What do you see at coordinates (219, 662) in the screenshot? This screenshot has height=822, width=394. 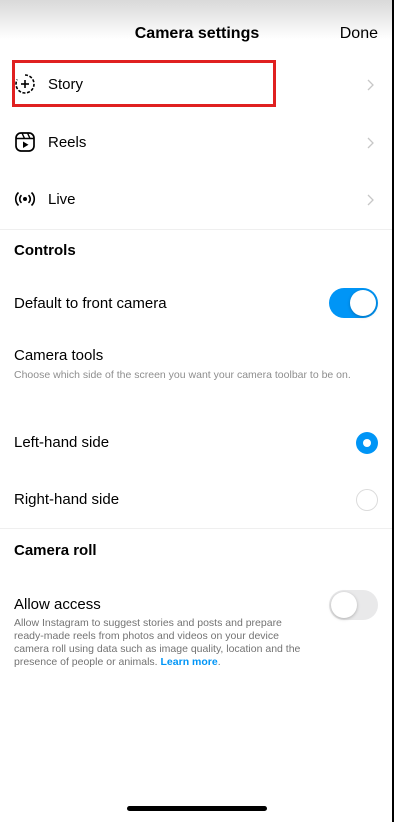 I see `link-period: .` at bounding box center [219, 662].